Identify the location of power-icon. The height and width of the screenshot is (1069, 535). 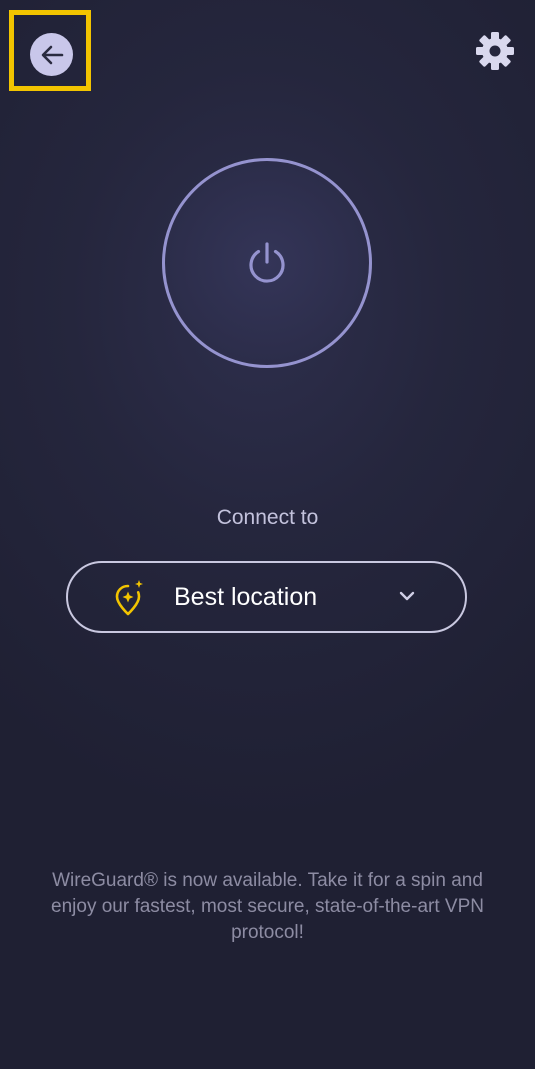
(267, 262).